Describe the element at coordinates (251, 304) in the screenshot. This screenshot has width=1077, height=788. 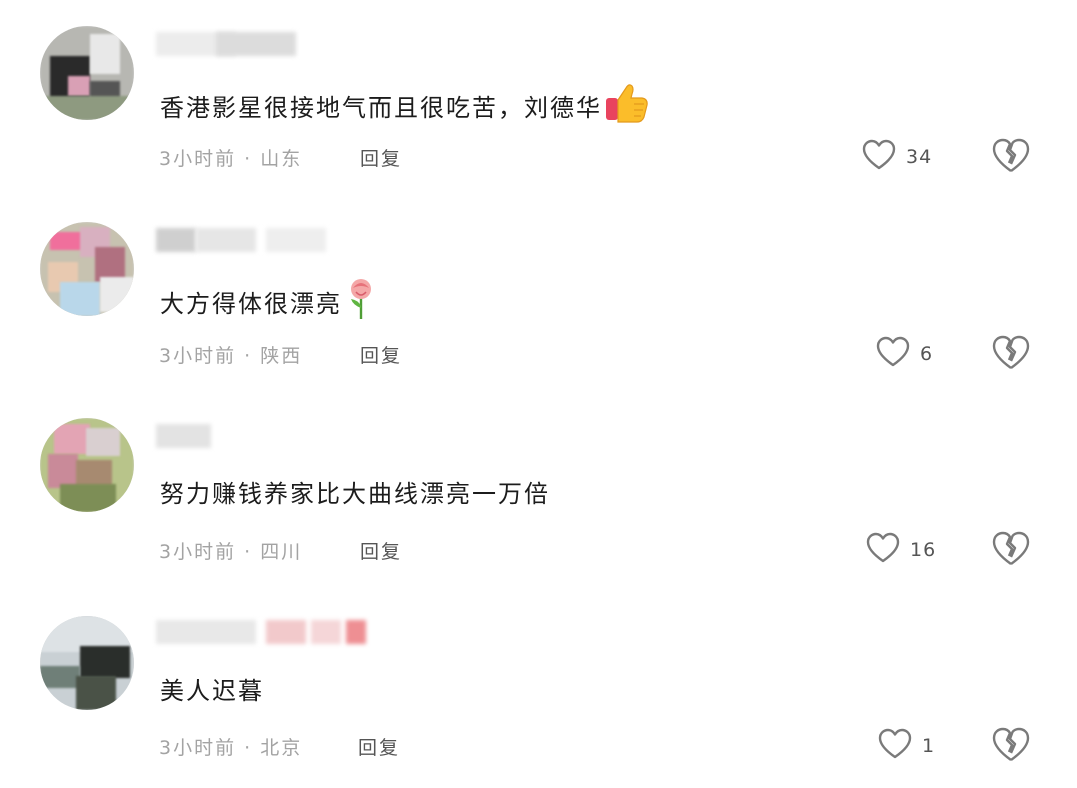
I see `comment-text-content: 大方得体很漂亮` at that location.